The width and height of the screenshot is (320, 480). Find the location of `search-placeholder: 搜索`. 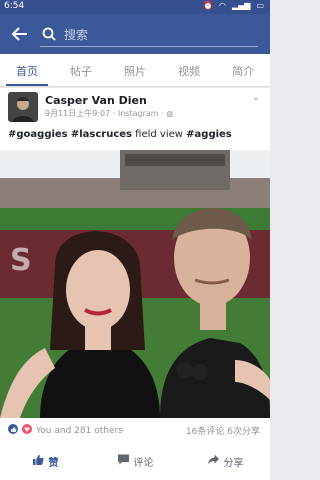

search-placeholder: 搜索 is located at coordinates (76, 35).